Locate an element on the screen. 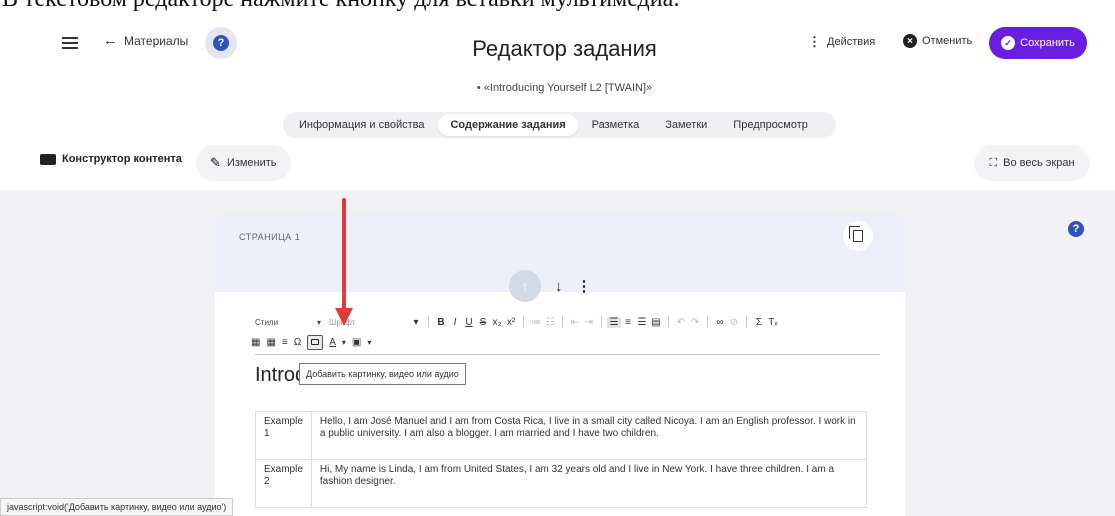  tab-preview: Предпросмотр is located at coordinates (770, 125).